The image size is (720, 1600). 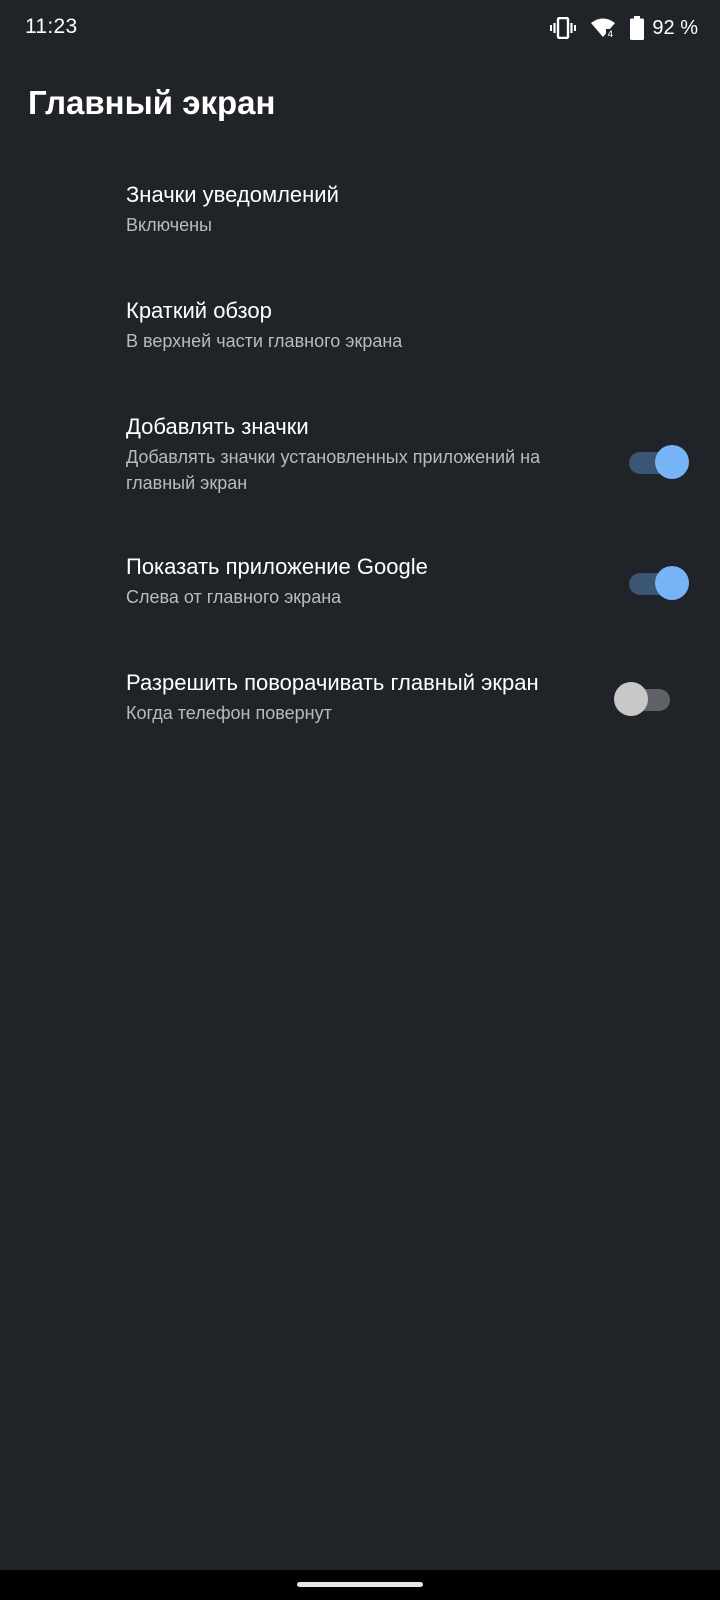 What do you see at coordinates (637, 28) in the screenshot?
I see `battery-icon` at bounding box center [637, 28].